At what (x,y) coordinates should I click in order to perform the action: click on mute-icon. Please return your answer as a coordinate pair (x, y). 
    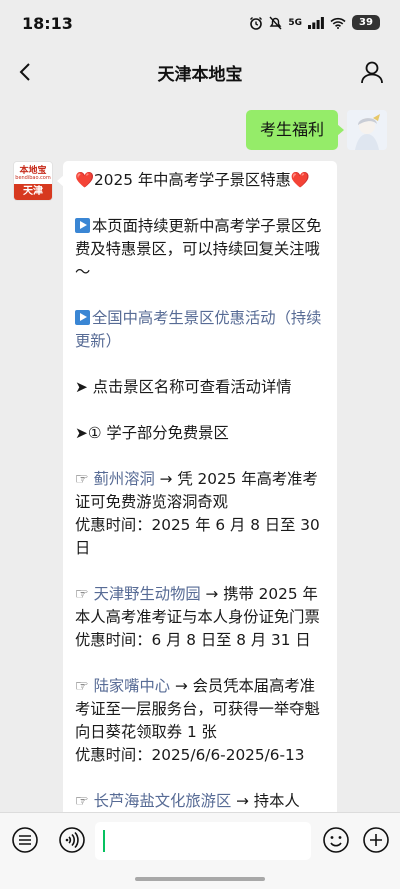
    Looking at the image, I should click on (275, 23).